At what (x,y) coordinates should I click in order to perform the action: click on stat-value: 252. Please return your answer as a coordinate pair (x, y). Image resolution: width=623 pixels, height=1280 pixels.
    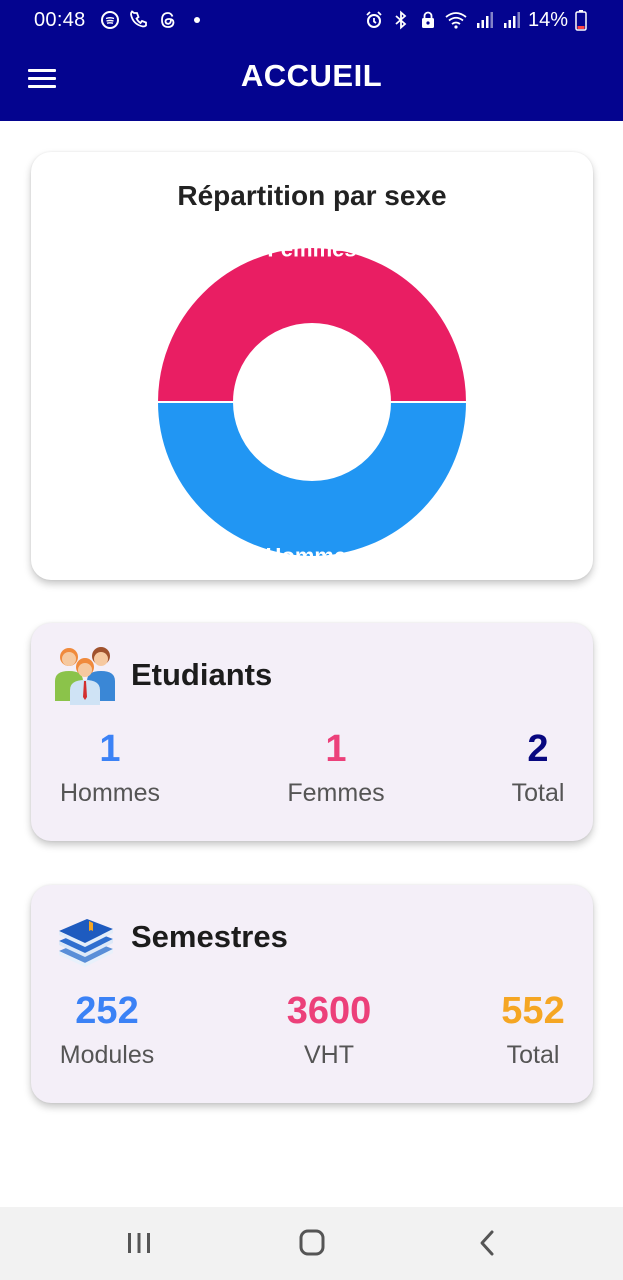
    Looking at the image, I should click on (107, 1011).